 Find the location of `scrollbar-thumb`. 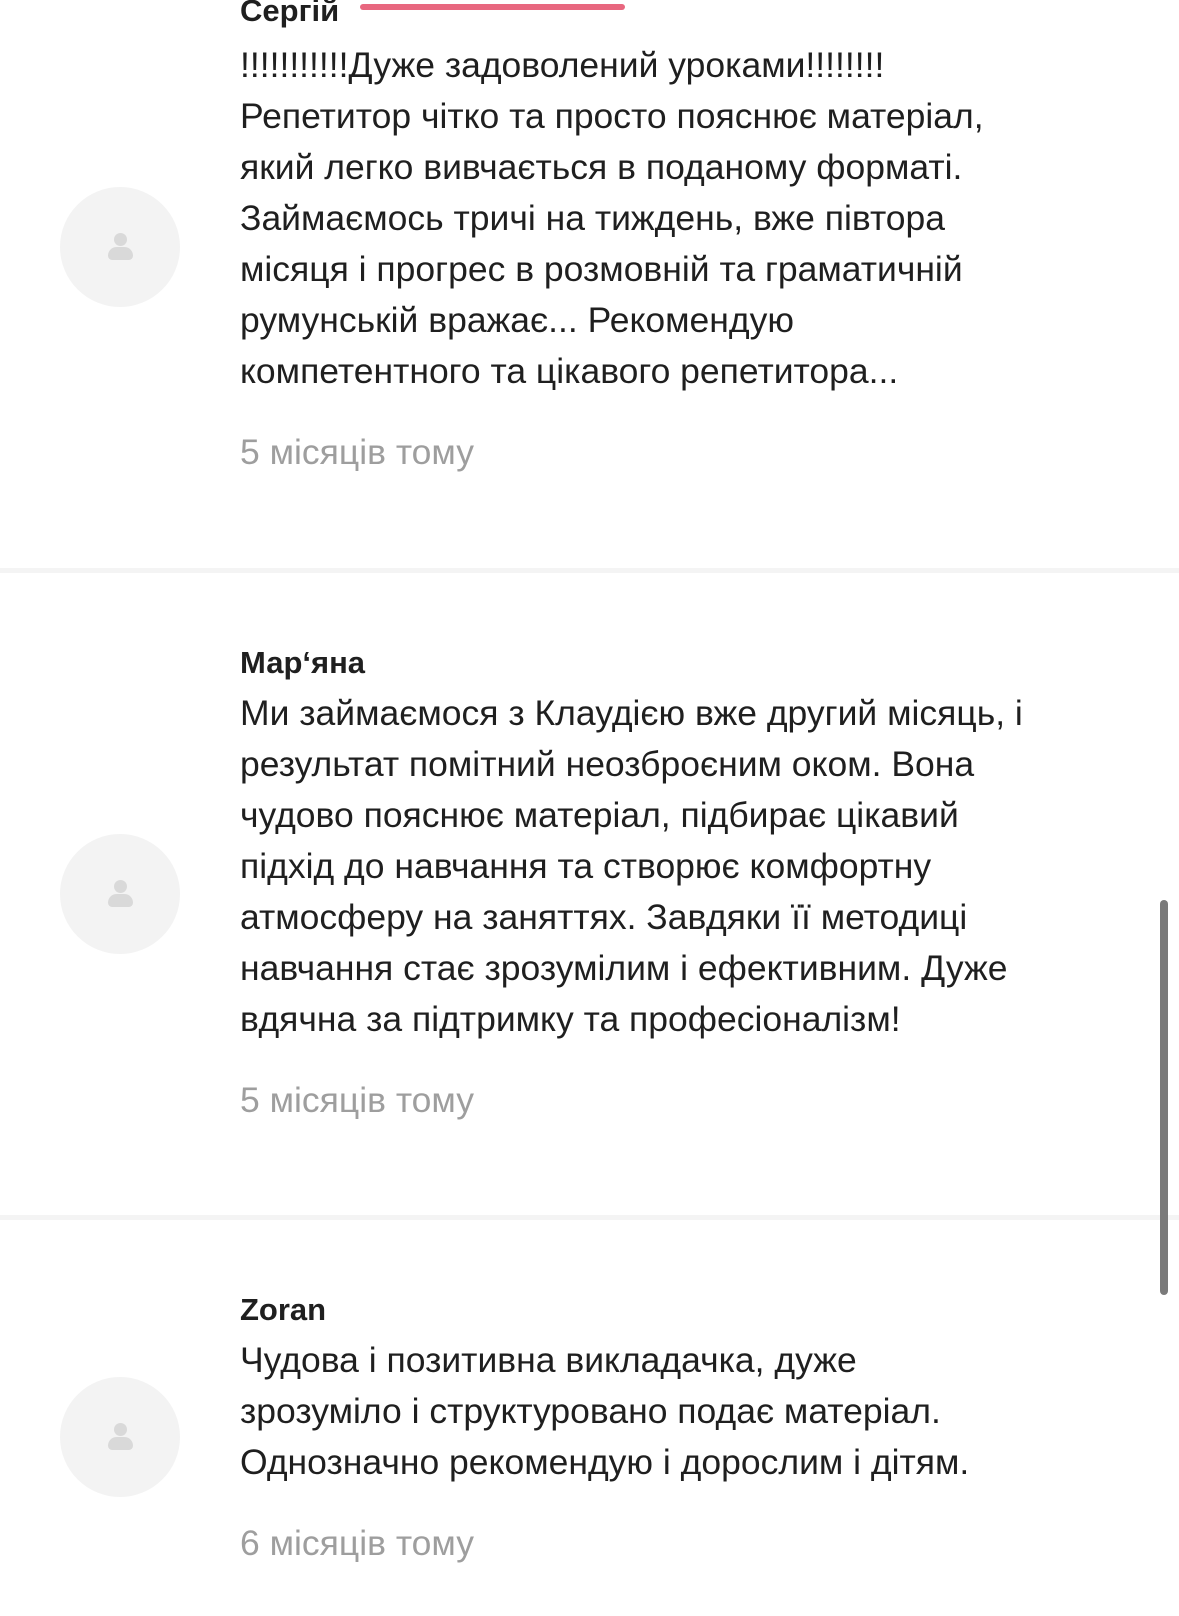

scrollbar-thumb is located at coordinates (1164, 1097).